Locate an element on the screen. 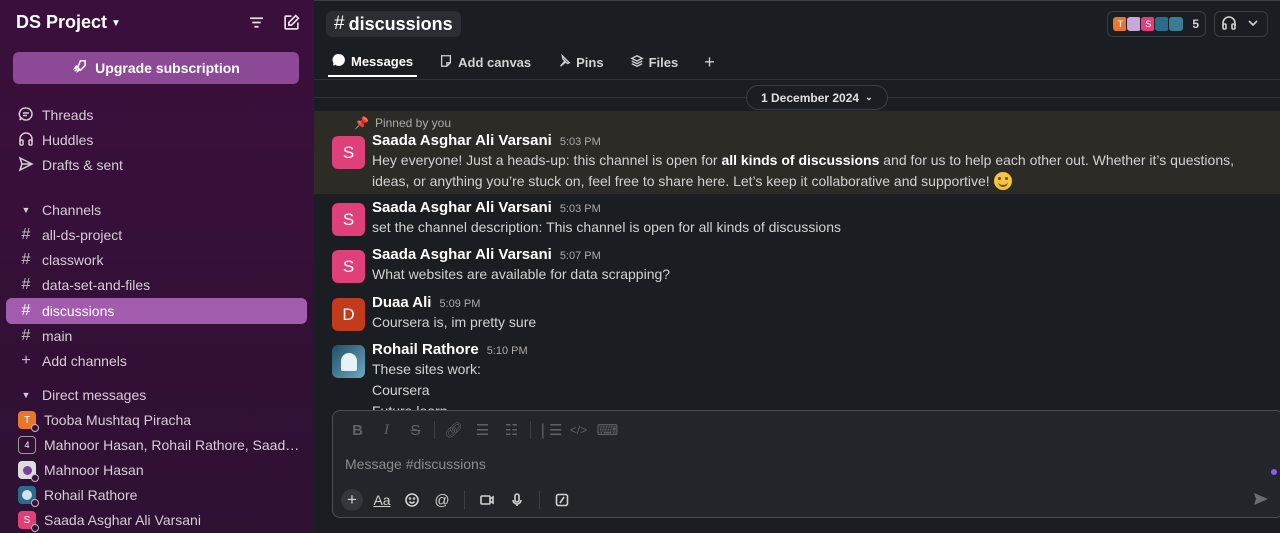 This screenshot has width=1280, height=533. sidebar-item-huddles: Huddles is located at coordinates (163, 140).